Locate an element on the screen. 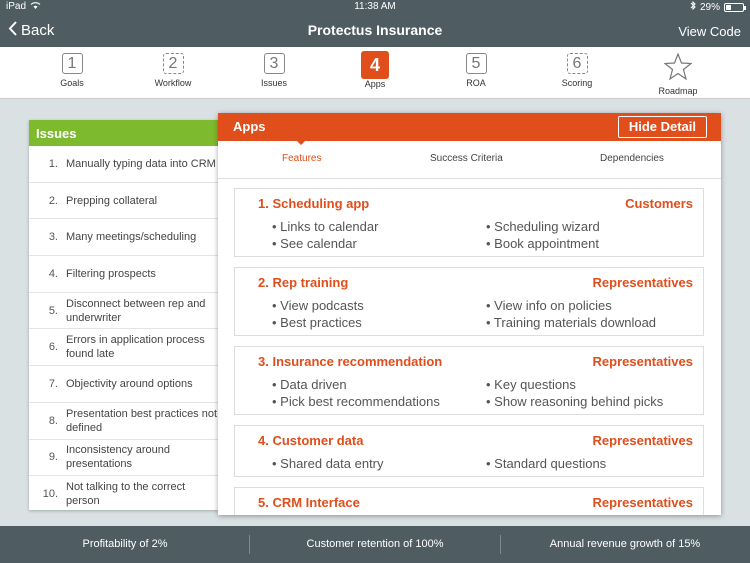 This screenshot has height=563, width=750. issues-header: Issues is located at coordinates (123, 133).